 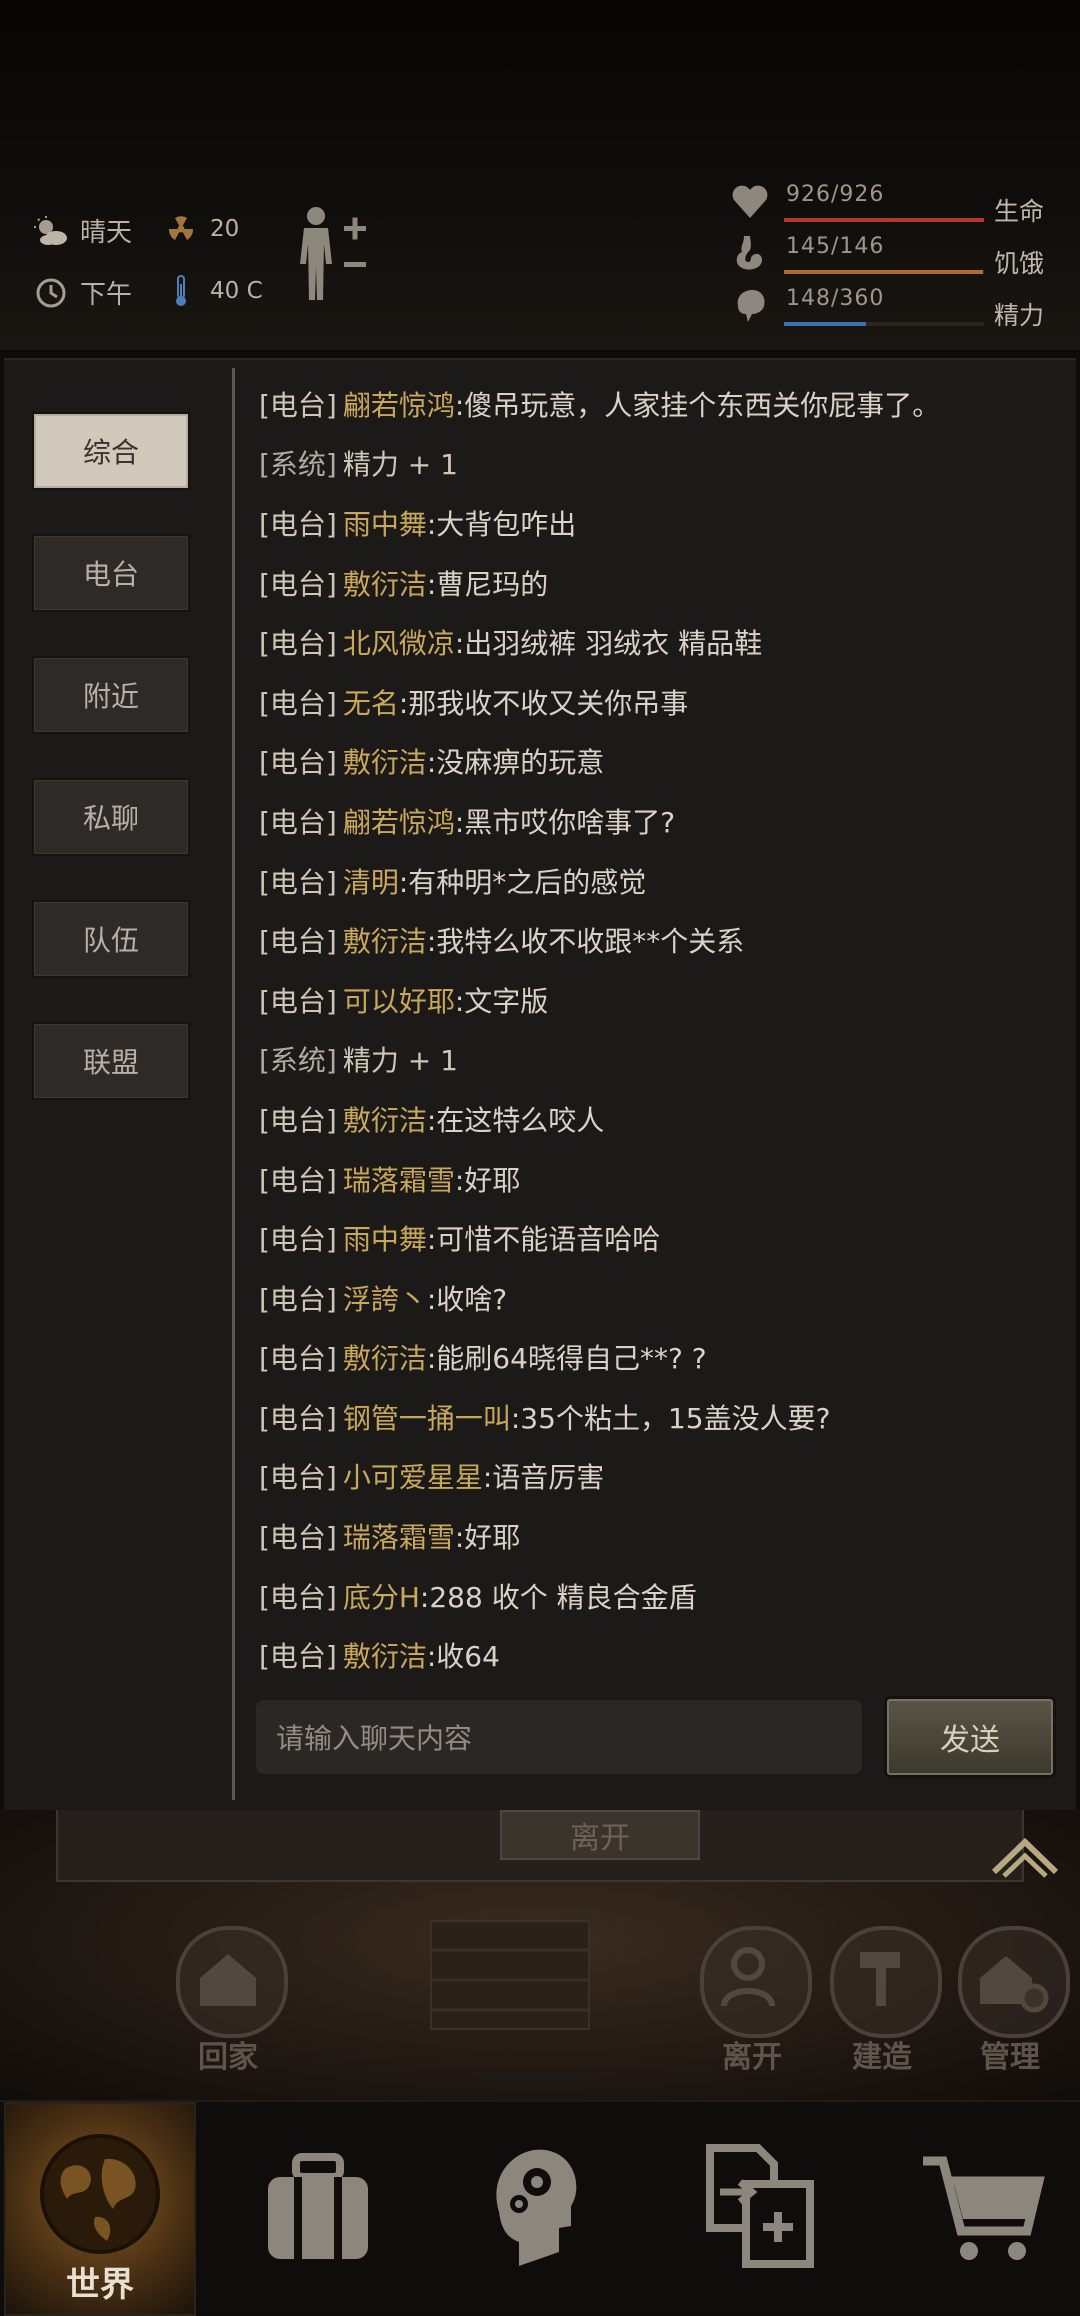 I want to click on health-bar, so click(x=884, y=220).